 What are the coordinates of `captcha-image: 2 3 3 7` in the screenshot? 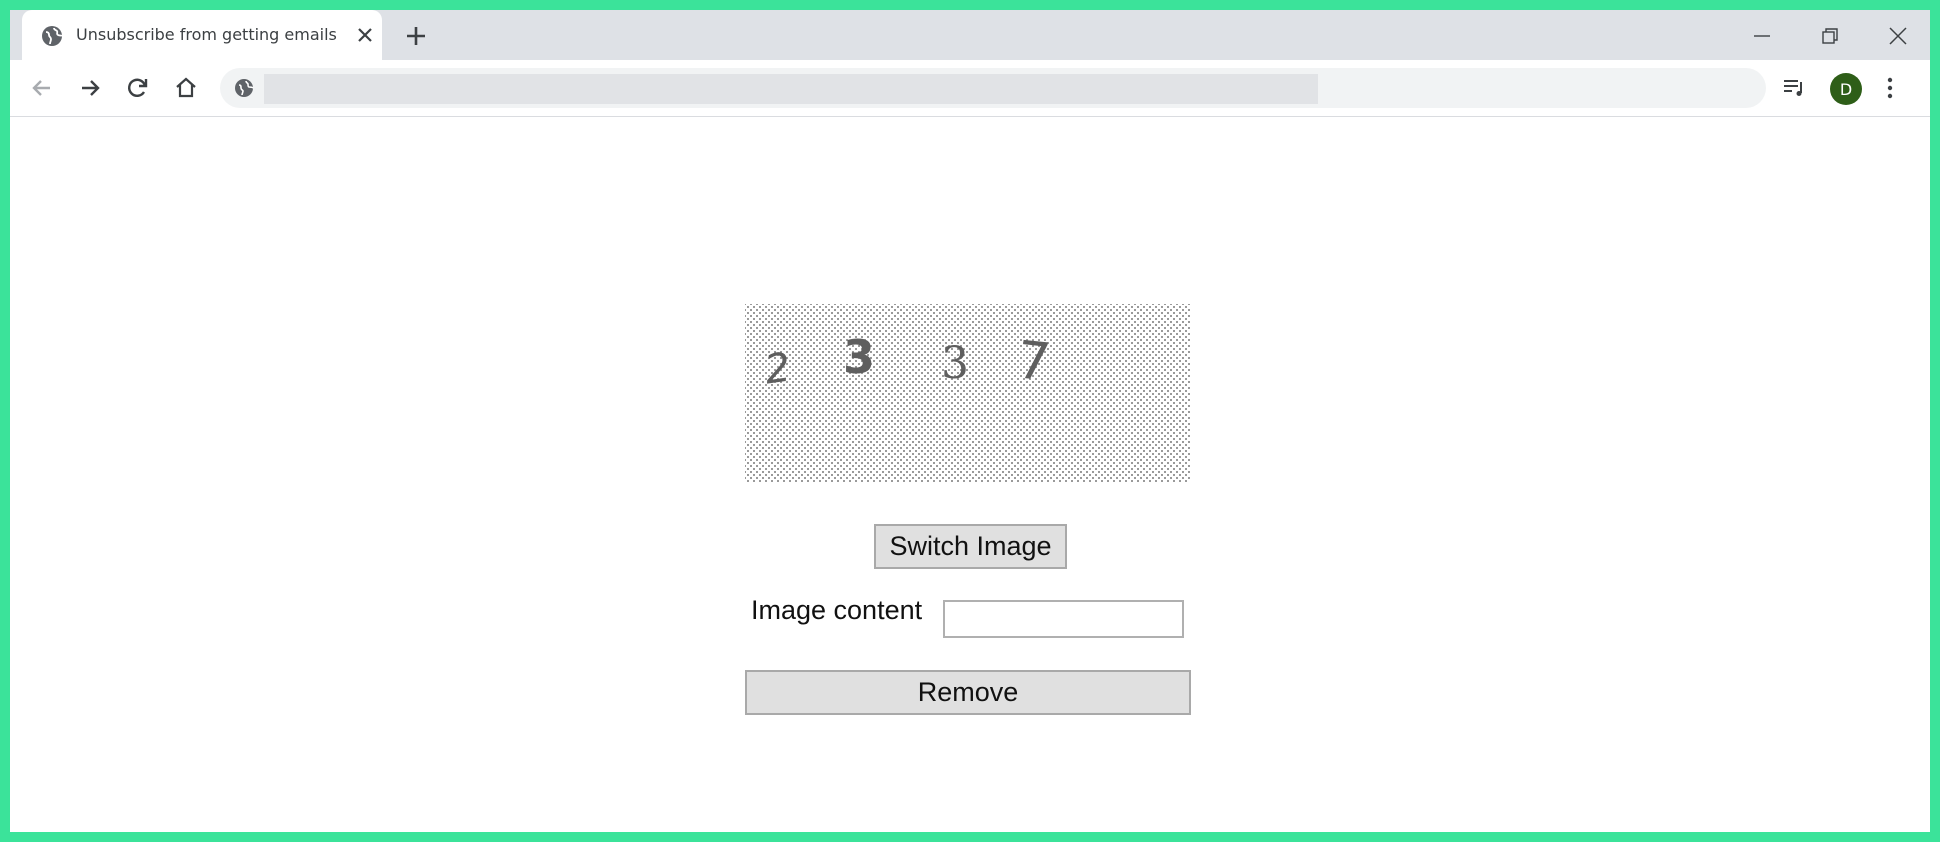 It's located at (968, 393).